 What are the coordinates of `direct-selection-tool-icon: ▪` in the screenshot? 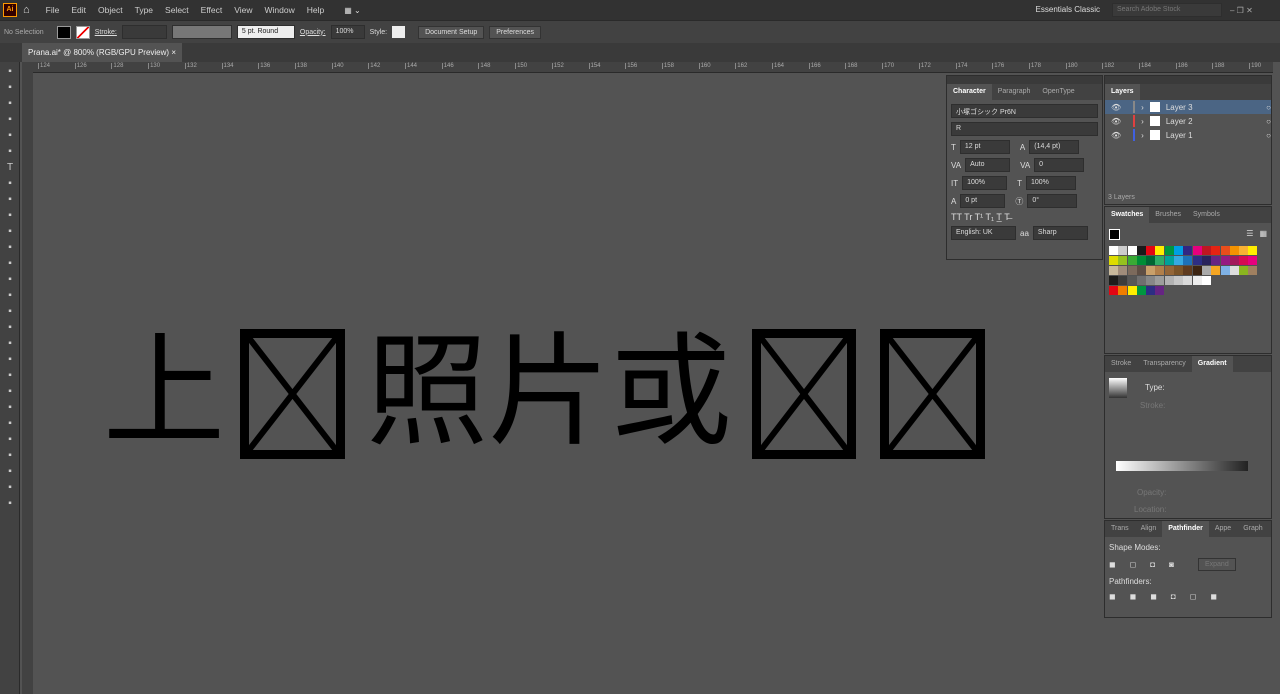 It's located at (10, 88).